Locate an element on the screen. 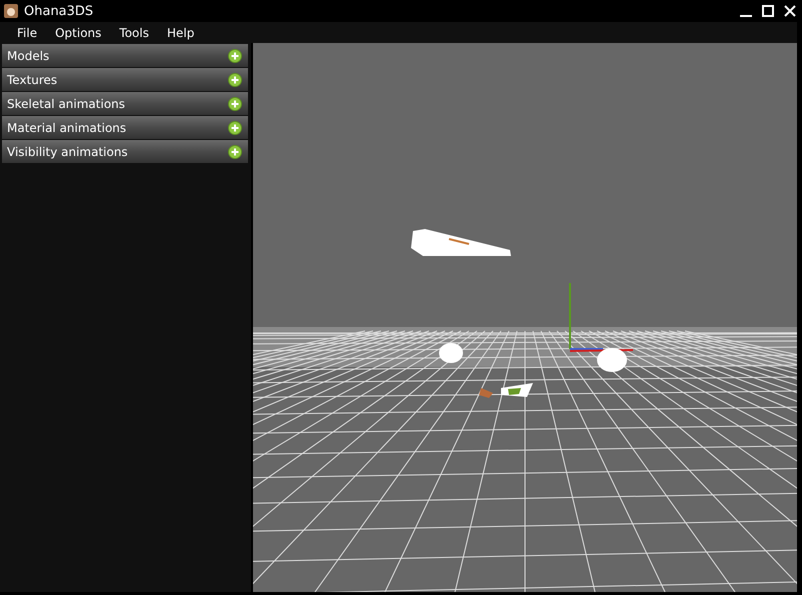  maximize-icon is located at coordinates (768, 11).